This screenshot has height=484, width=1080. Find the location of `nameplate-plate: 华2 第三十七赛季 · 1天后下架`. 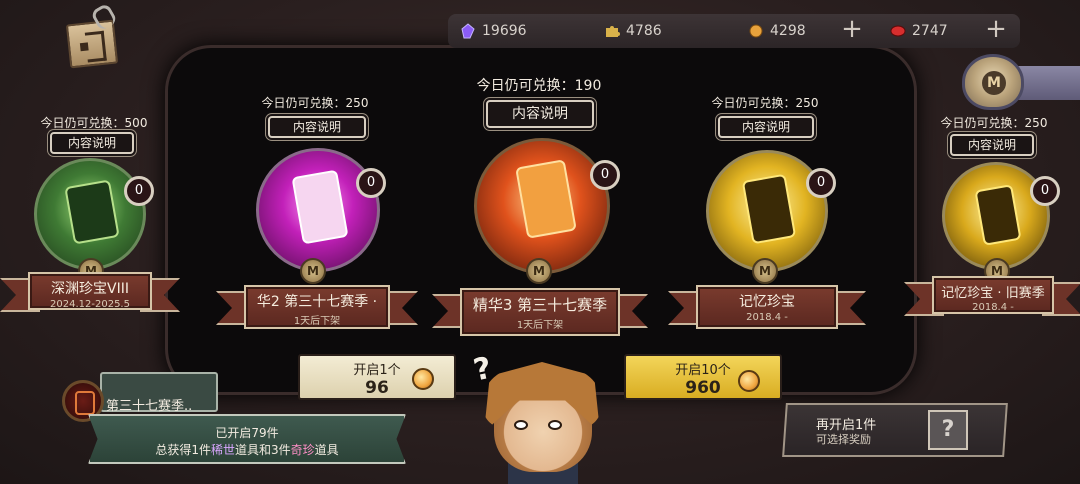

nameplate-plate: 华2 第三十七赛季 · 1天后下架 is located at coordinates (317, 307).